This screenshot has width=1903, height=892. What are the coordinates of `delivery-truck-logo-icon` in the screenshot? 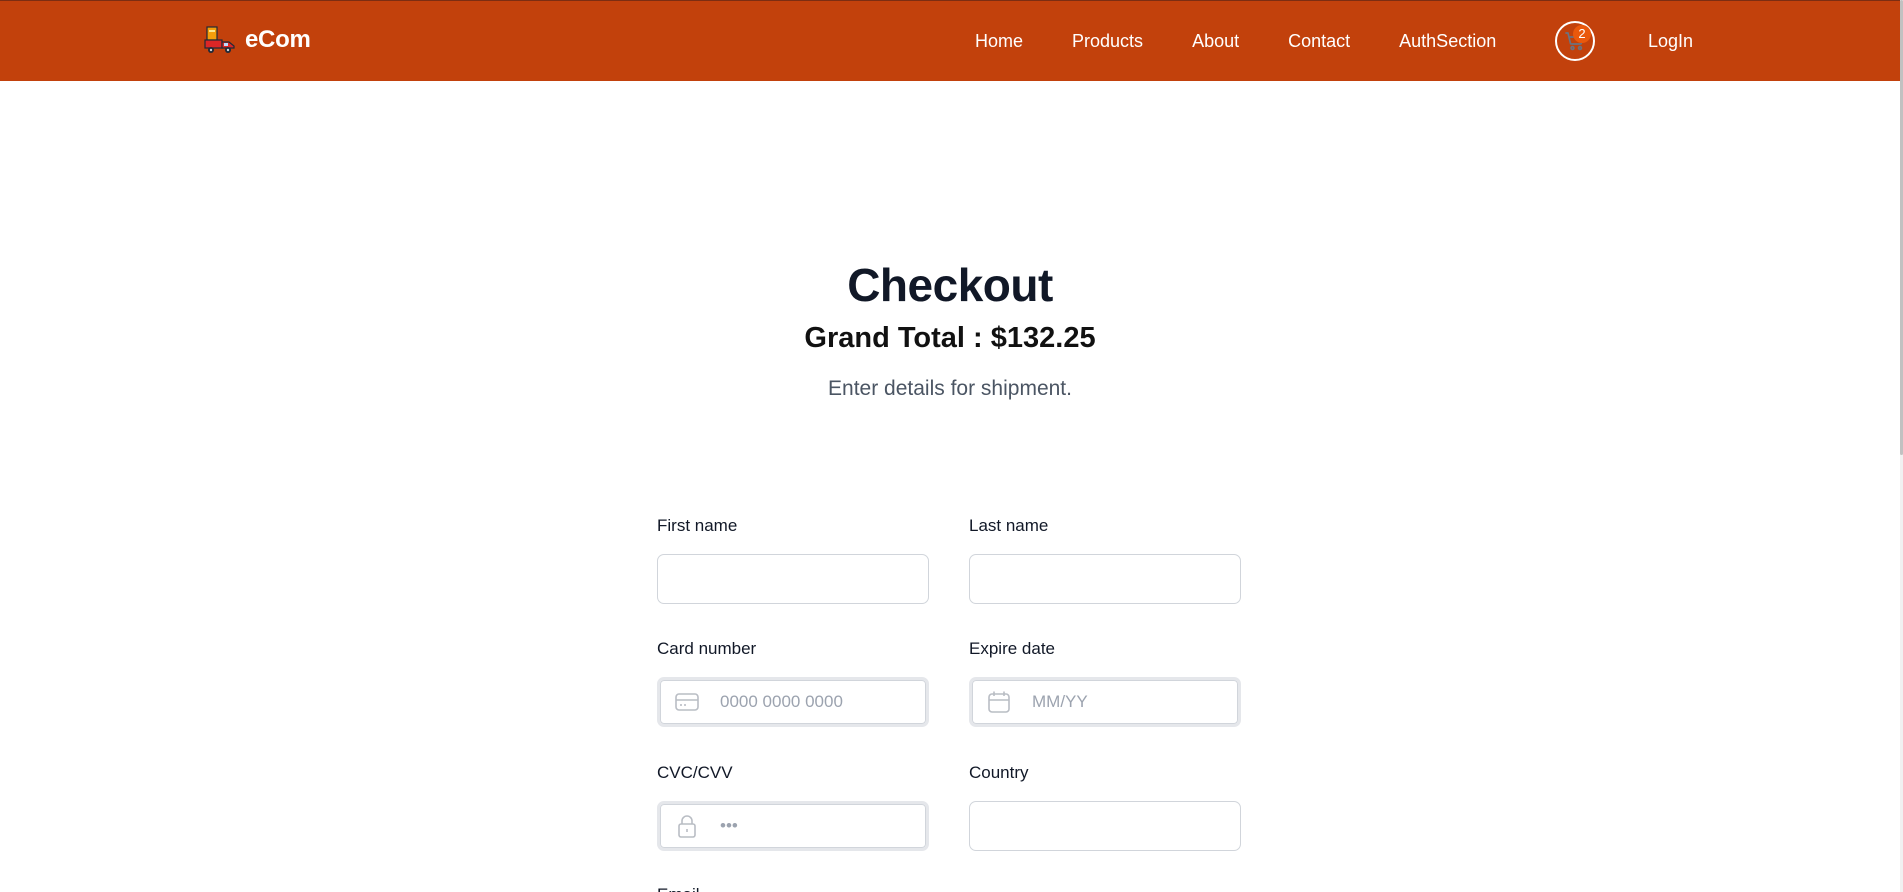 It's located at (219, 39).